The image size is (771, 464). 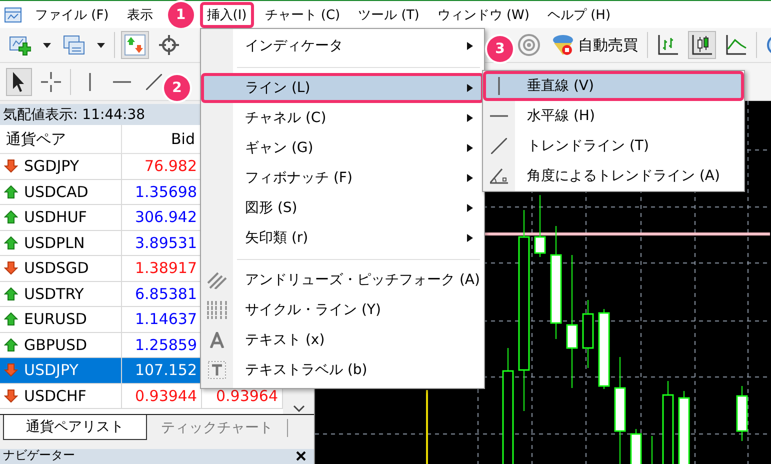 What do you see at coordinates (74, 45) in the screenshot?
I see `windows-icon` at bounding box center [74, 45].